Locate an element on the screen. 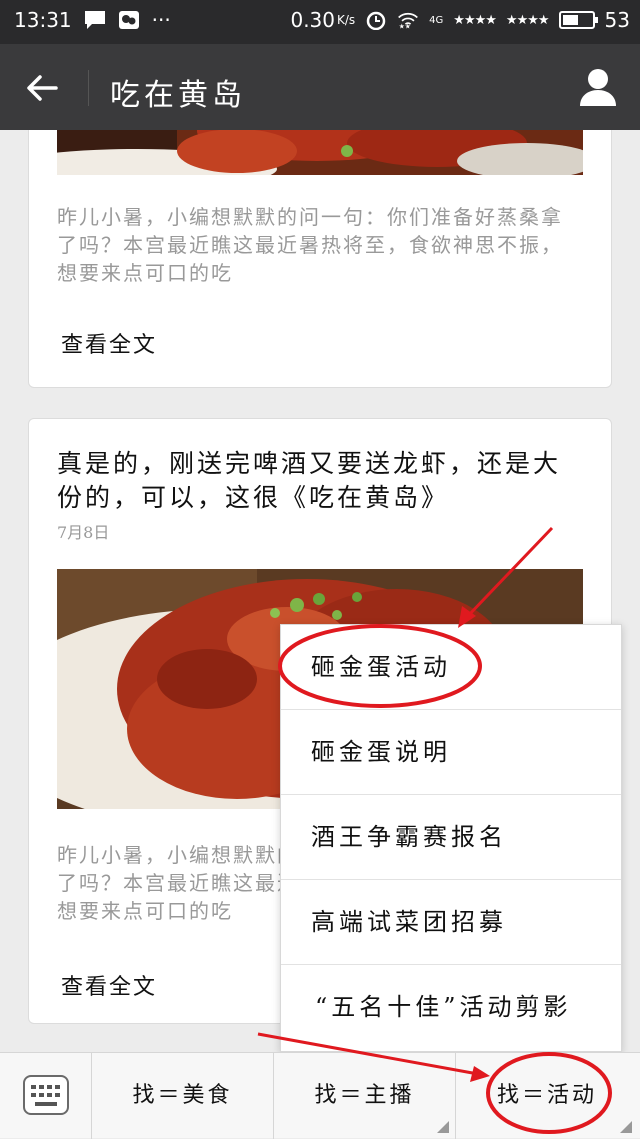 Image resolution: width=640 pixels, height=1139 pixels. menu-tab-host-label: 找＝主播 is located at coordinates (364, 1095).